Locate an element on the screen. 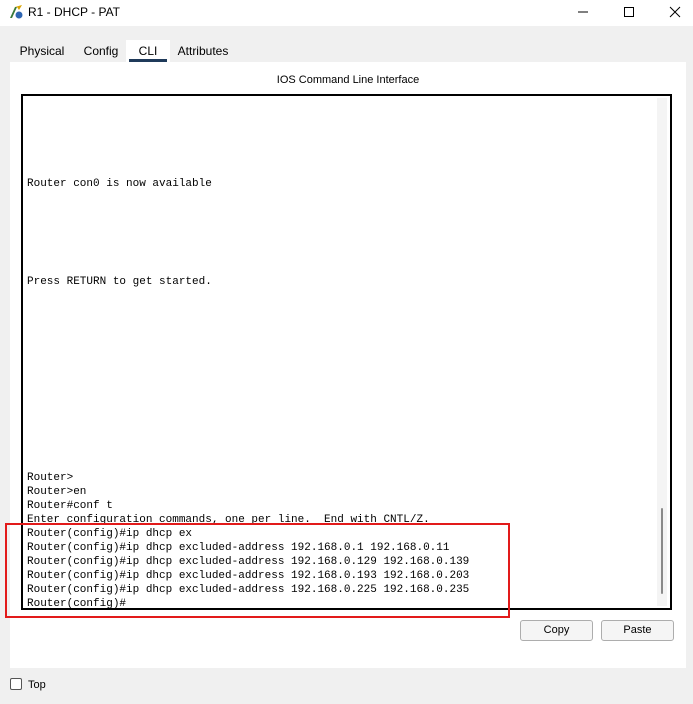  maximize-icon is located at coordinates (629, 12).